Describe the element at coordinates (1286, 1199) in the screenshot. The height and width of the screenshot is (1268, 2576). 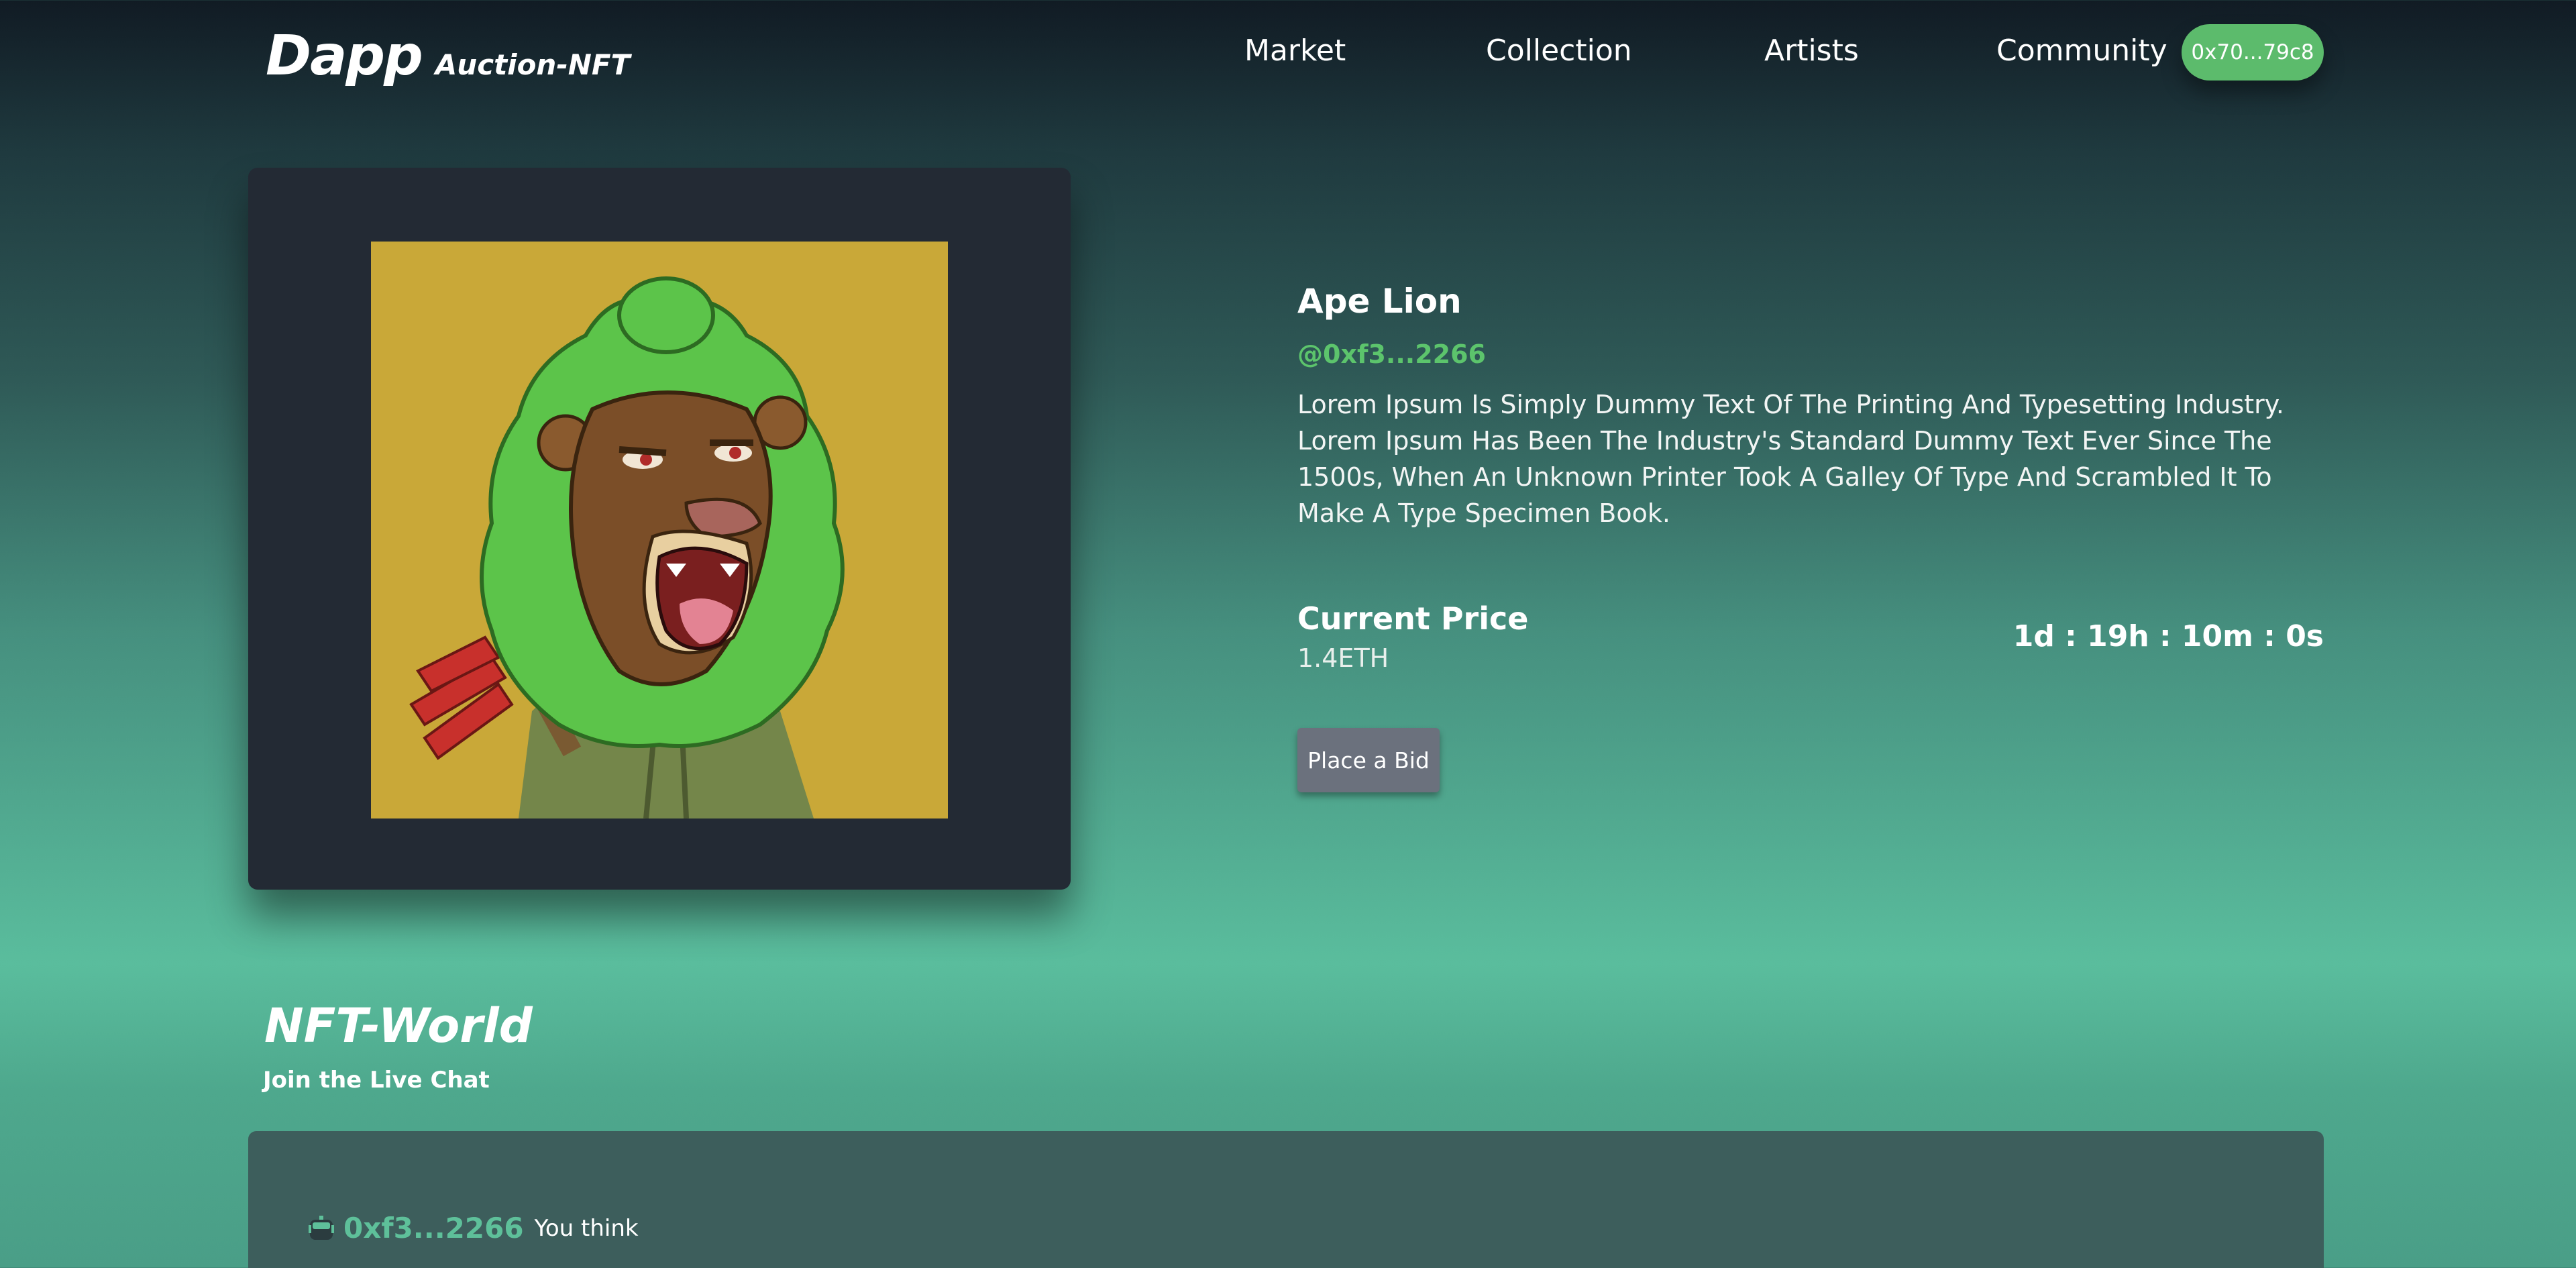
I see `chat-panel: 0xf3...2266 You think` at that location.